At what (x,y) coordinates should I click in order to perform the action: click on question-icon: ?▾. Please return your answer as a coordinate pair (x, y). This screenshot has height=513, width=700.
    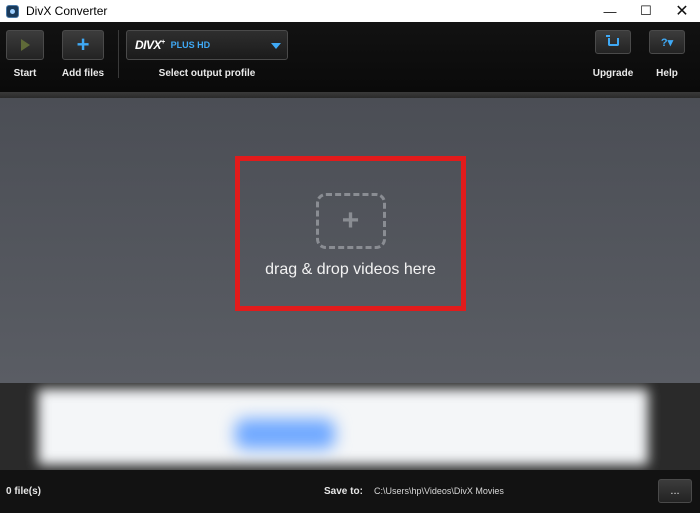
    Looking at the image, I should click on (667, 42).